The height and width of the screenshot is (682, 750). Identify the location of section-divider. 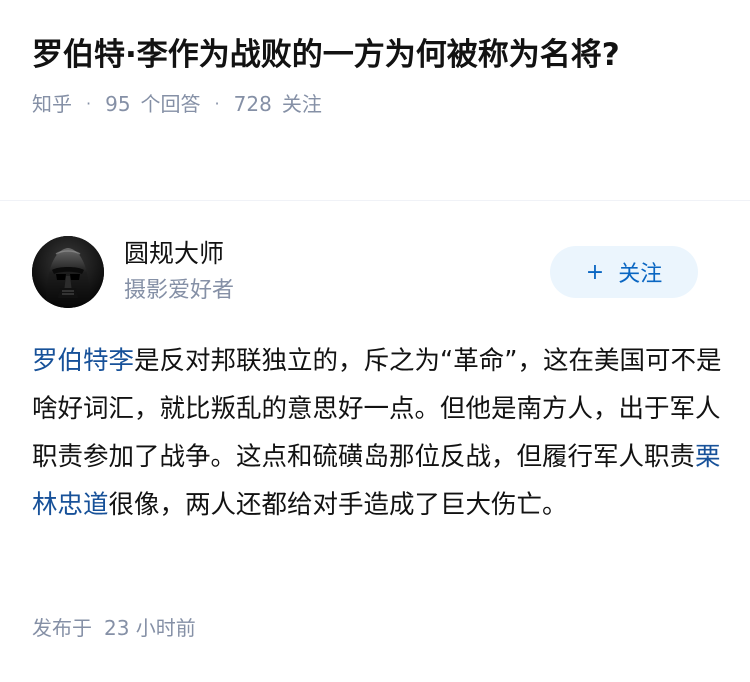
(375, 200).